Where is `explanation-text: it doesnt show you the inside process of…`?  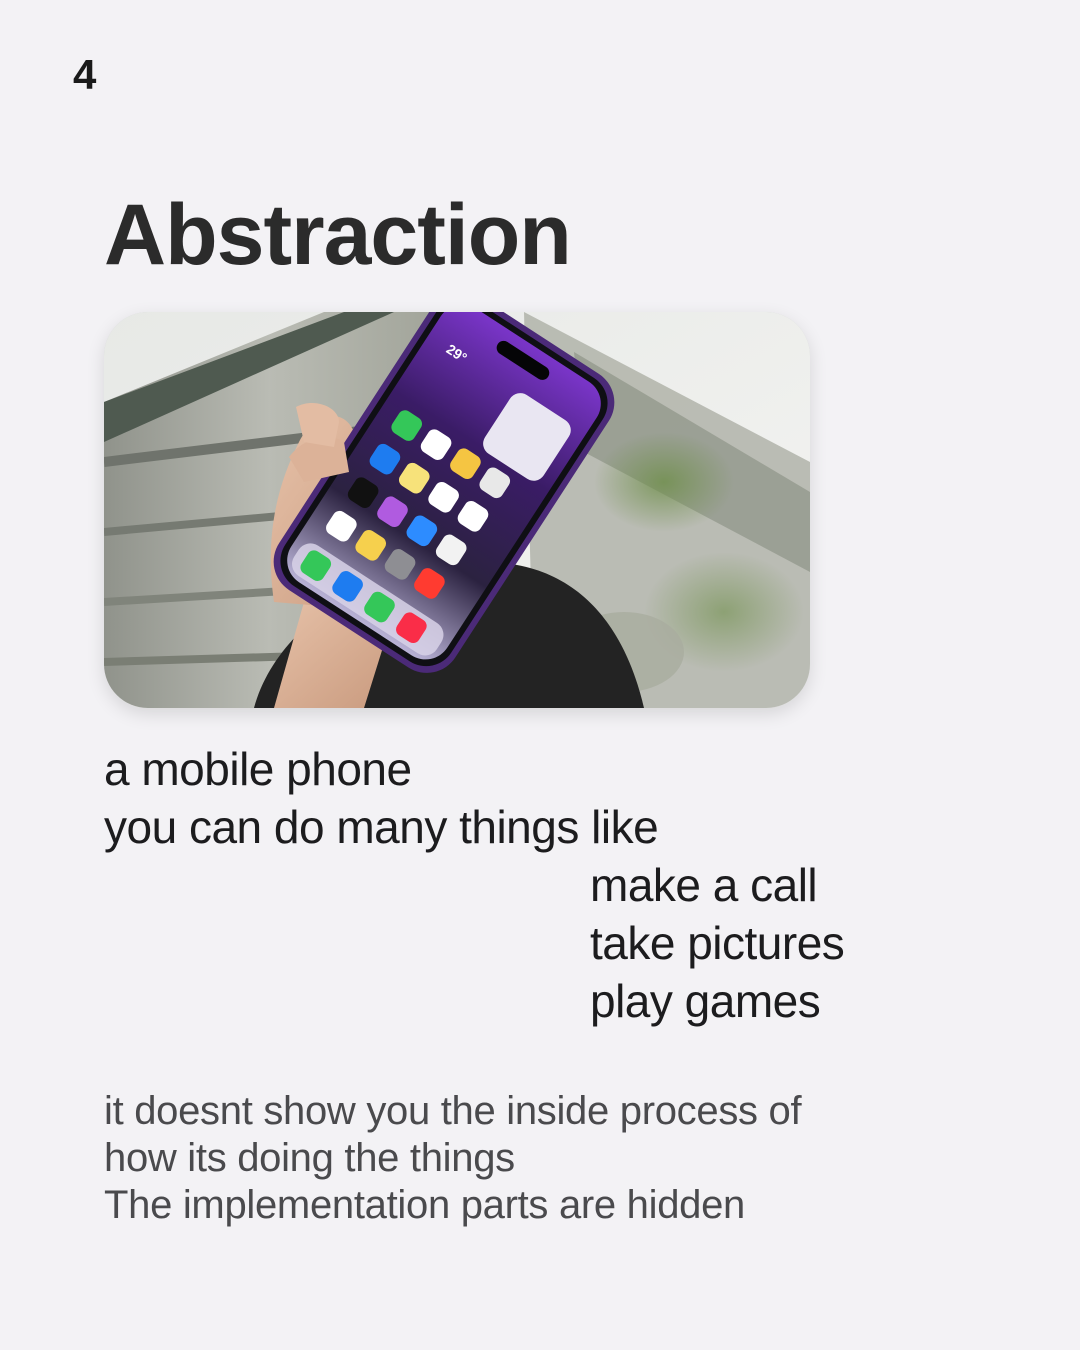 explanation-text: it doesnt show you the inside process of… is located at coordinates (453, 1158).